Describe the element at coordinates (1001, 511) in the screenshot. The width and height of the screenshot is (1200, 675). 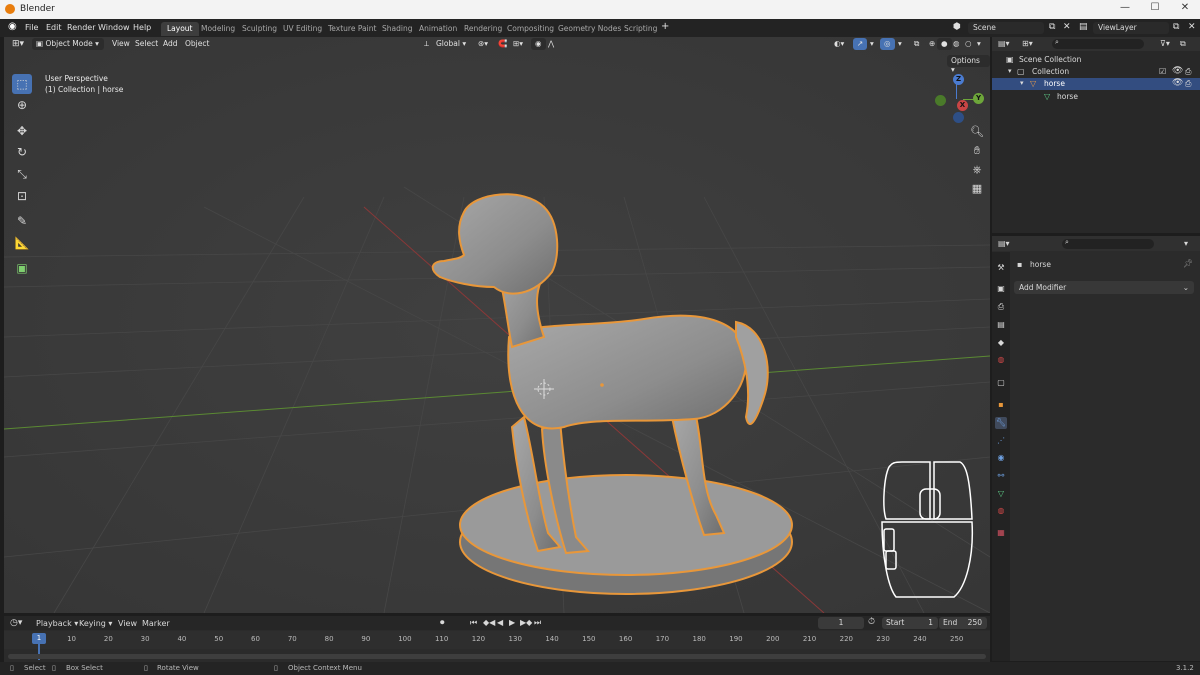
I see `material-tab-icon: ◍` at that location.